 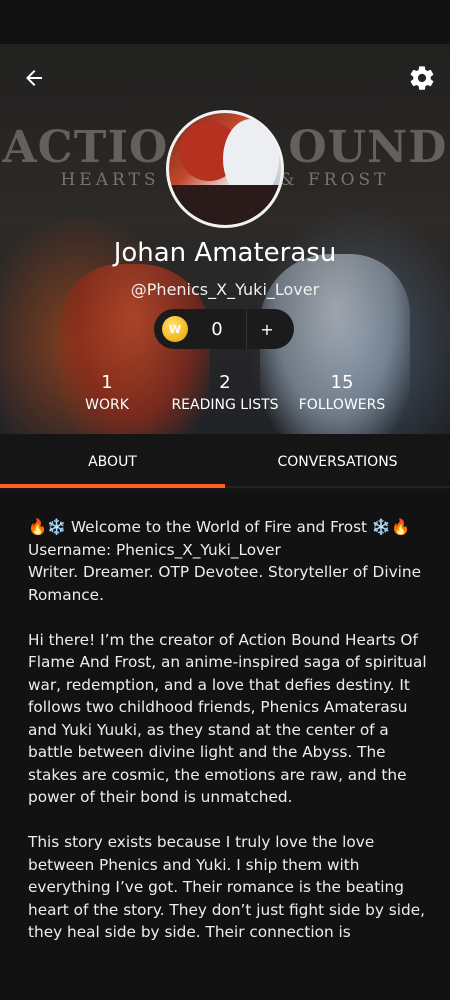 What do you see at coordinates (225, 289) in the screenshot?
I see `username: @Phenics_X_Yuki_Lover` at bounding box center [225, 289].